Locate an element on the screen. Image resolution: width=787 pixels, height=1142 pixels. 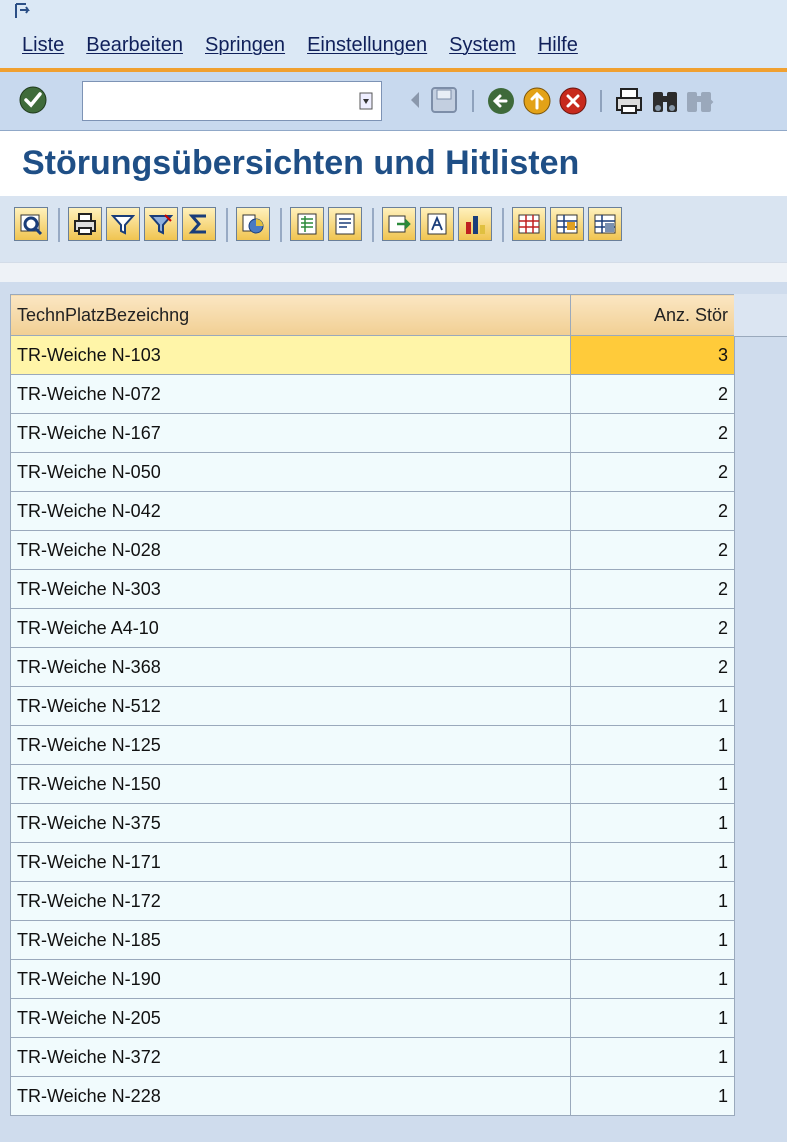
menu-item-system: System is located at coordinates (482, 45).